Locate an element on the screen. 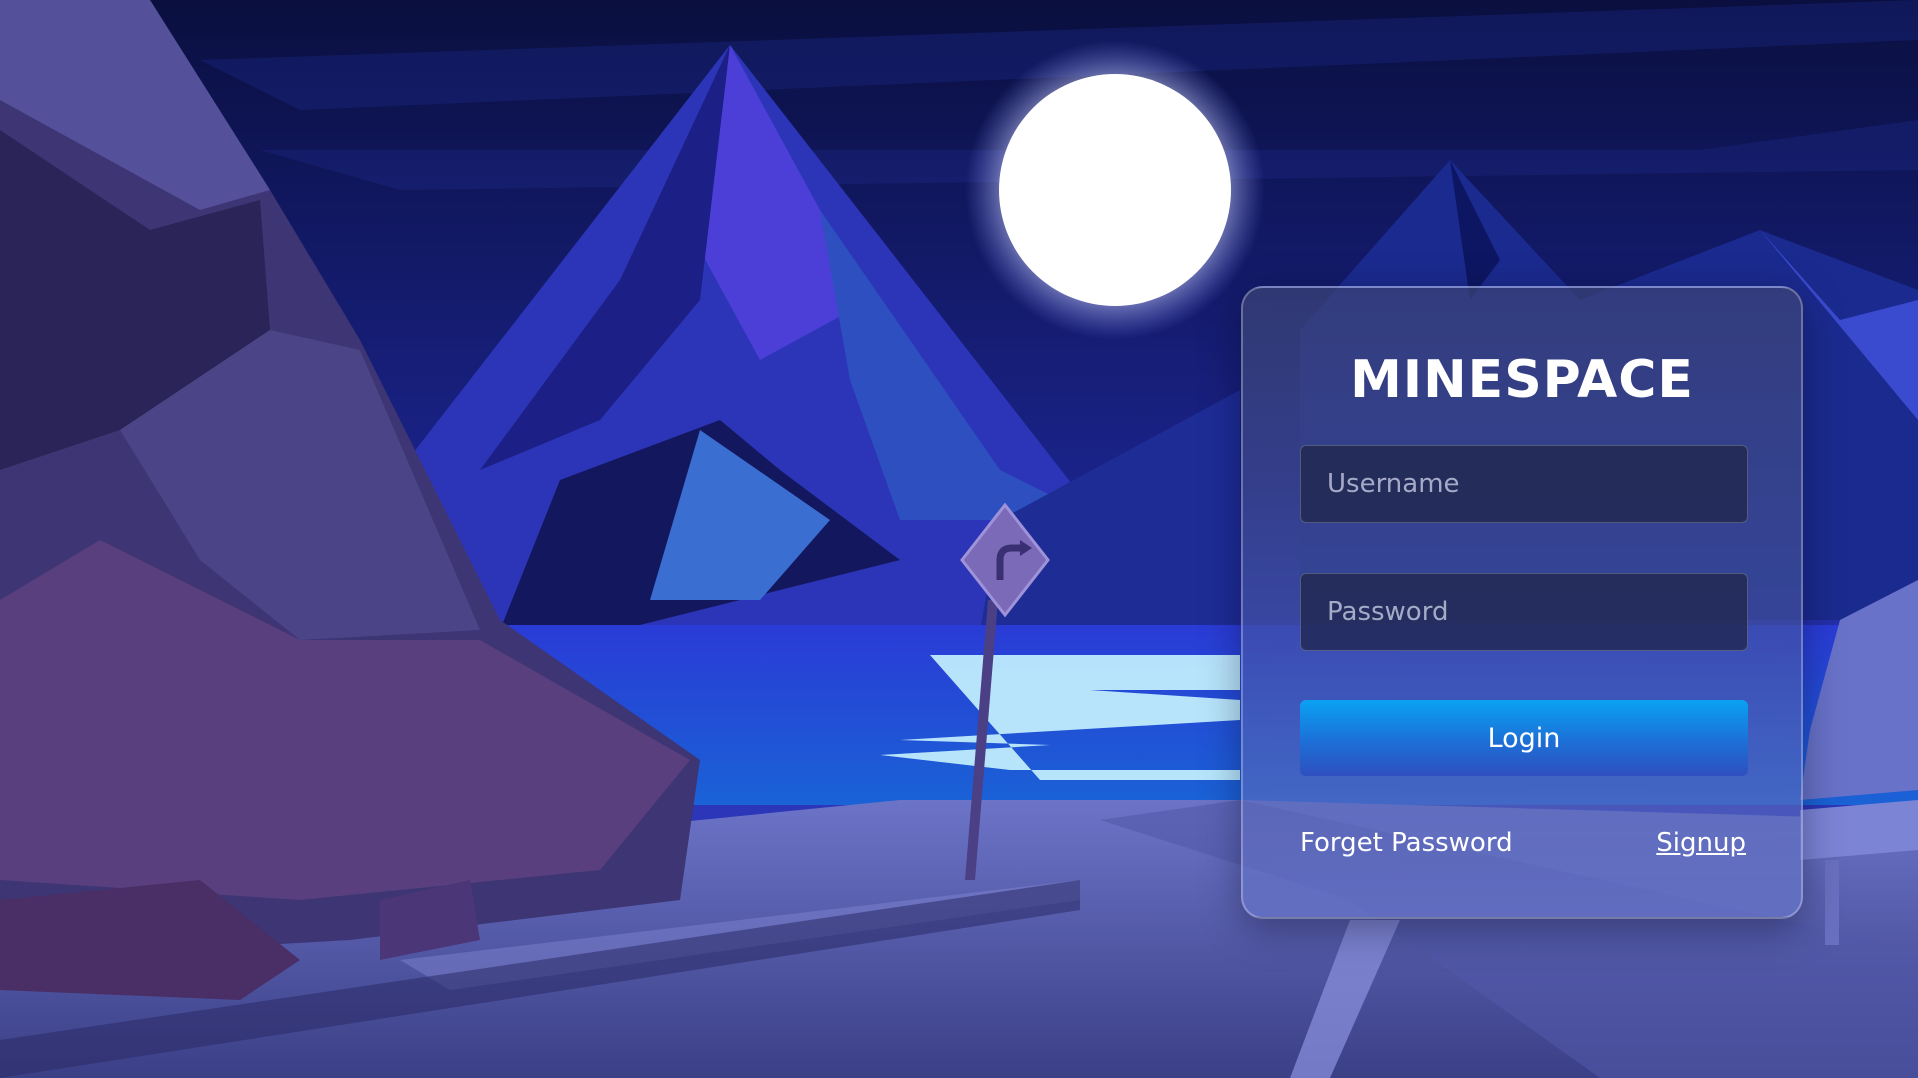 The image size is (1918, 1078). username-input is located at coordinates (1524, 484).